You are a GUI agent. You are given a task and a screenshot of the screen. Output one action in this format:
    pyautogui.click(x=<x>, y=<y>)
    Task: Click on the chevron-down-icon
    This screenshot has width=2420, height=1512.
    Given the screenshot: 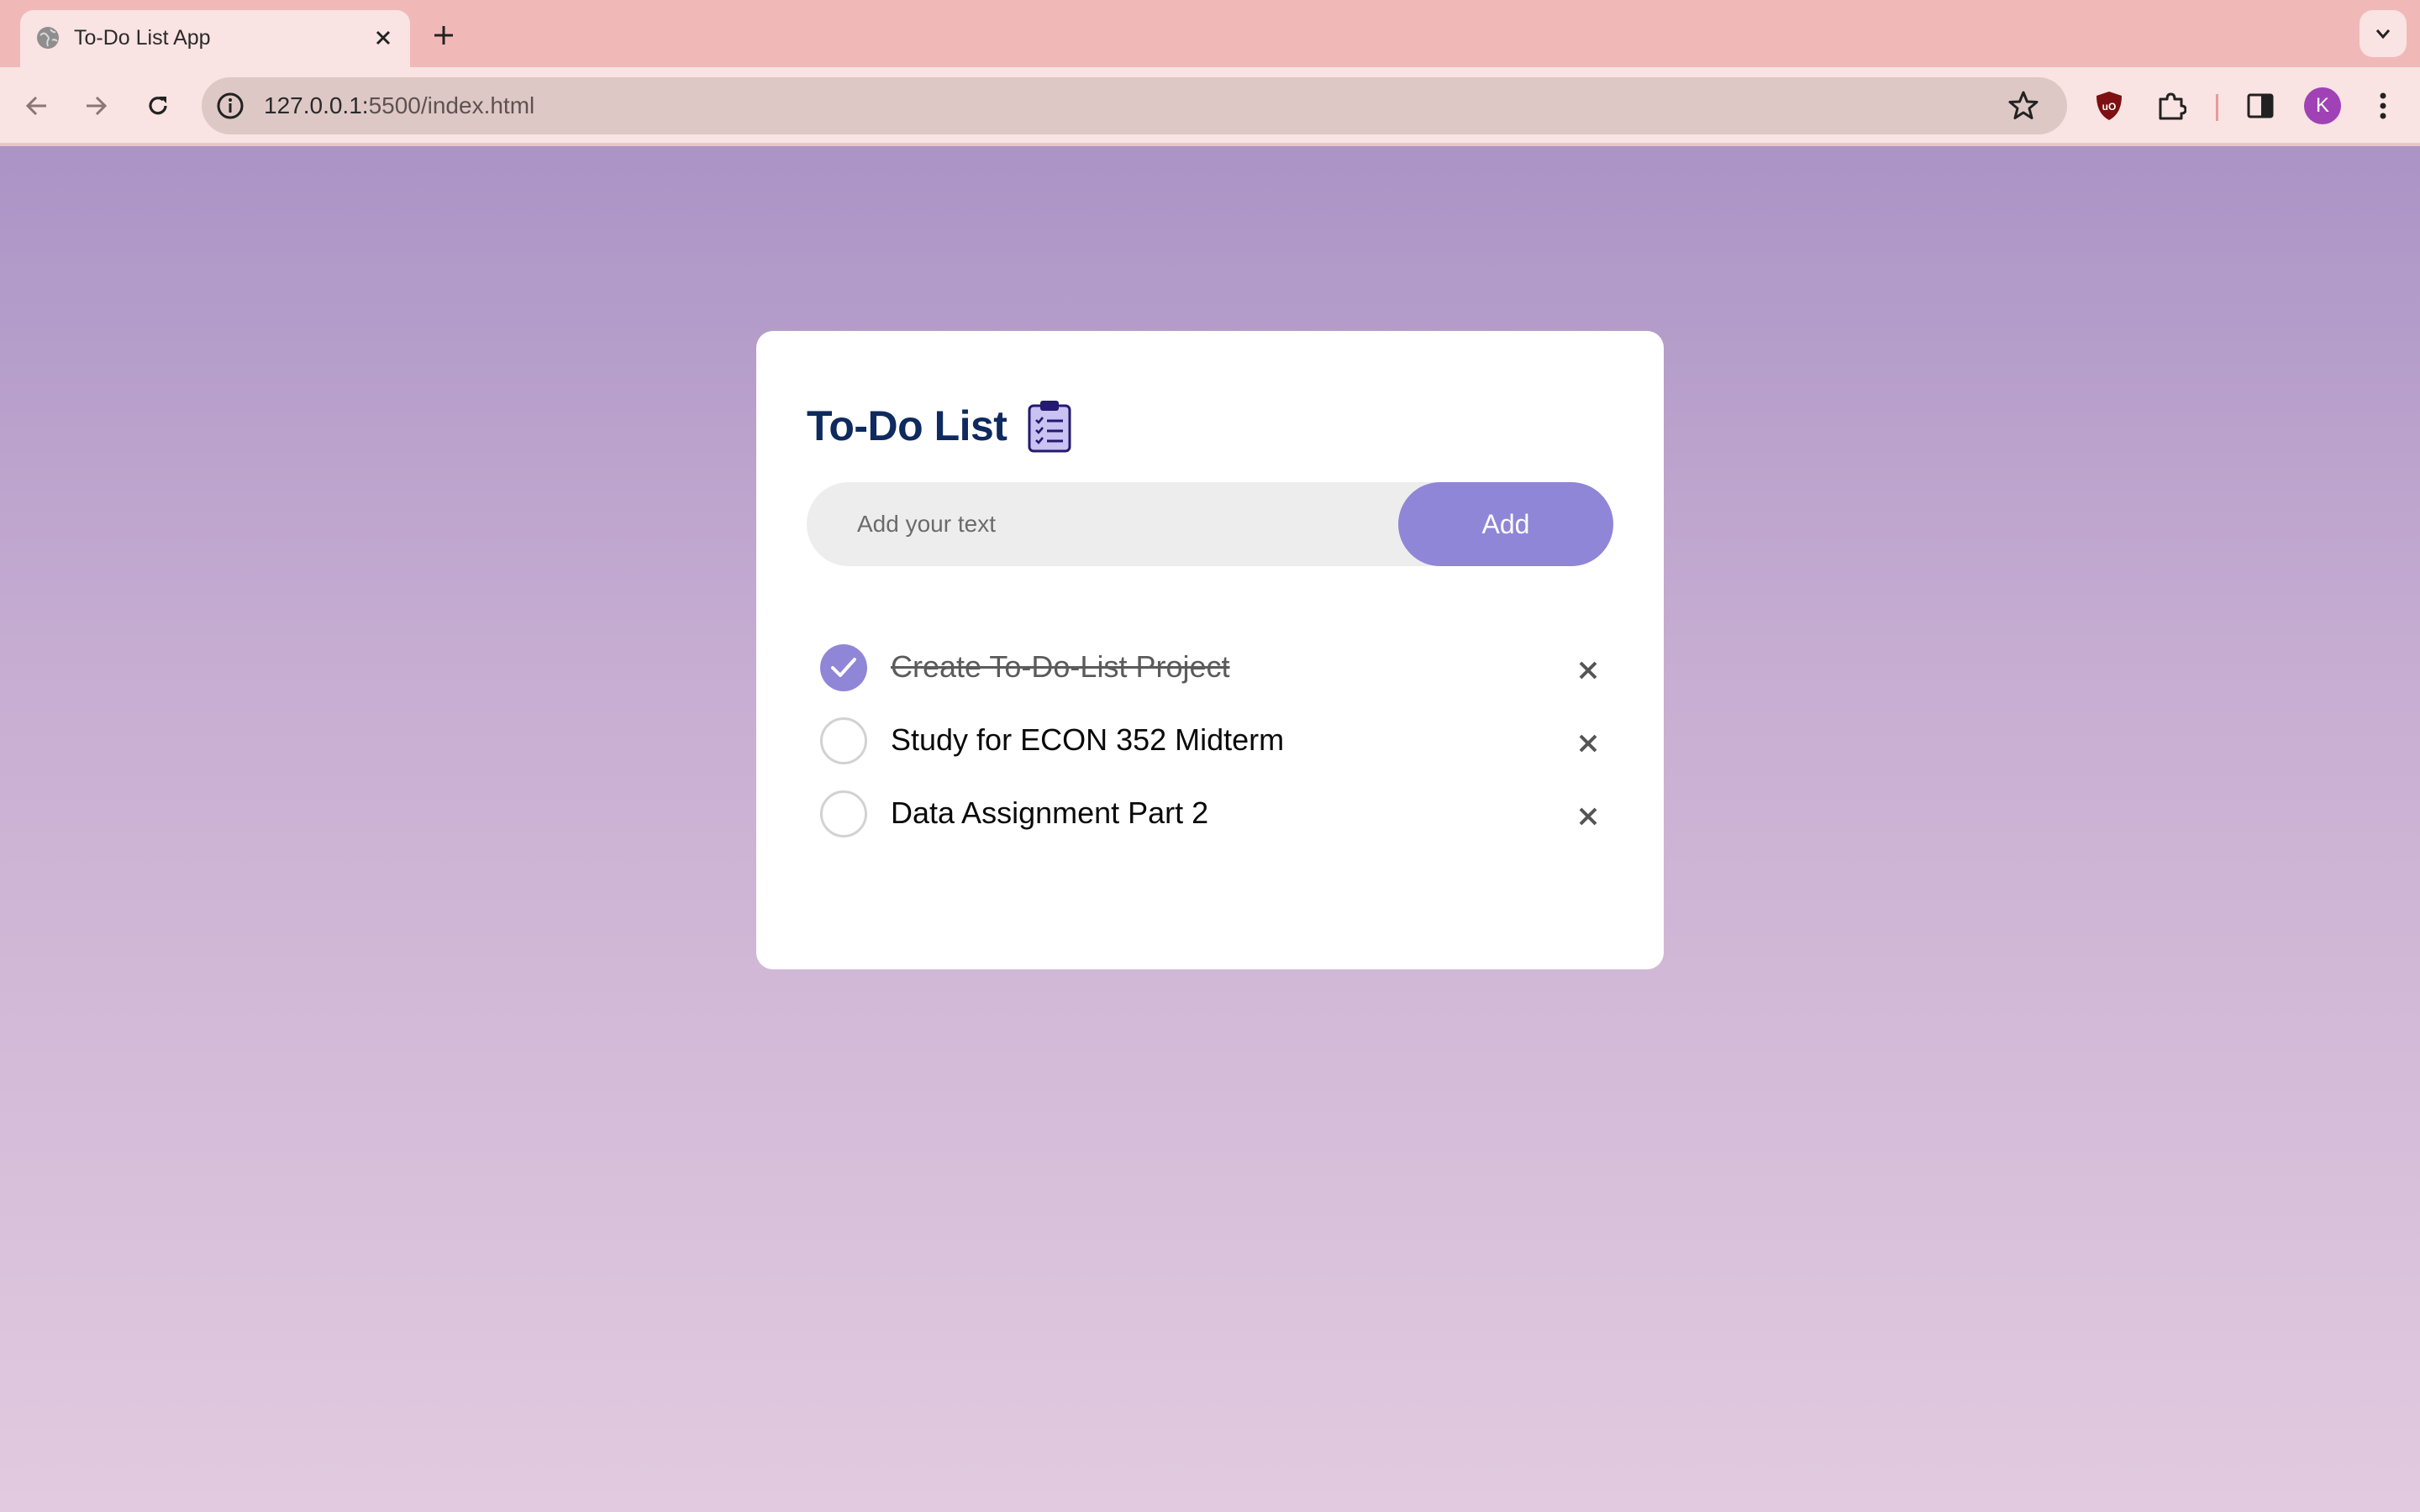 What is the action you would take?
    pyautogui.click(x=2383, y=34)
    